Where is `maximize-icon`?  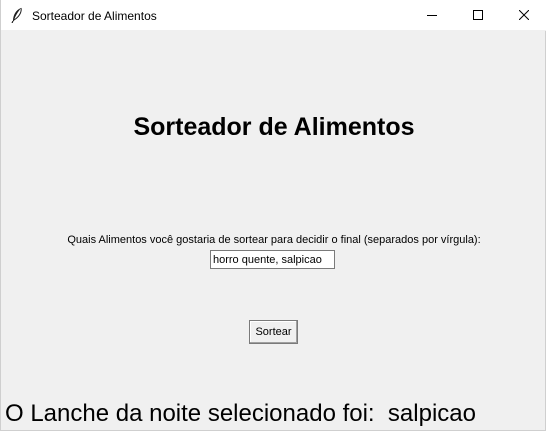
maximize-icon is located at coordinates (478, 15).